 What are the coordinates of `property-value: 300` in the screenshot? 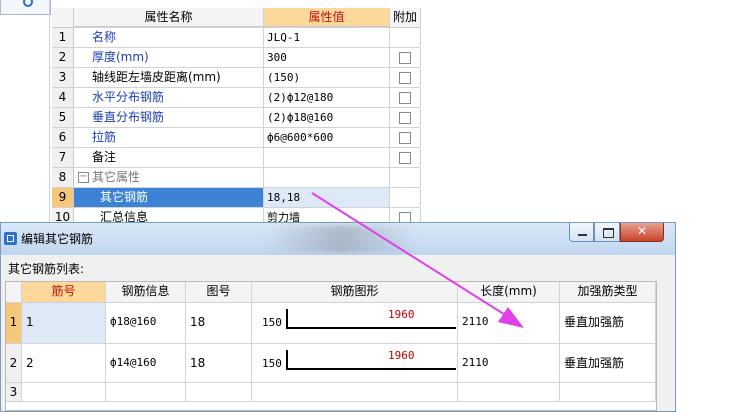 It's located at (327, 57).